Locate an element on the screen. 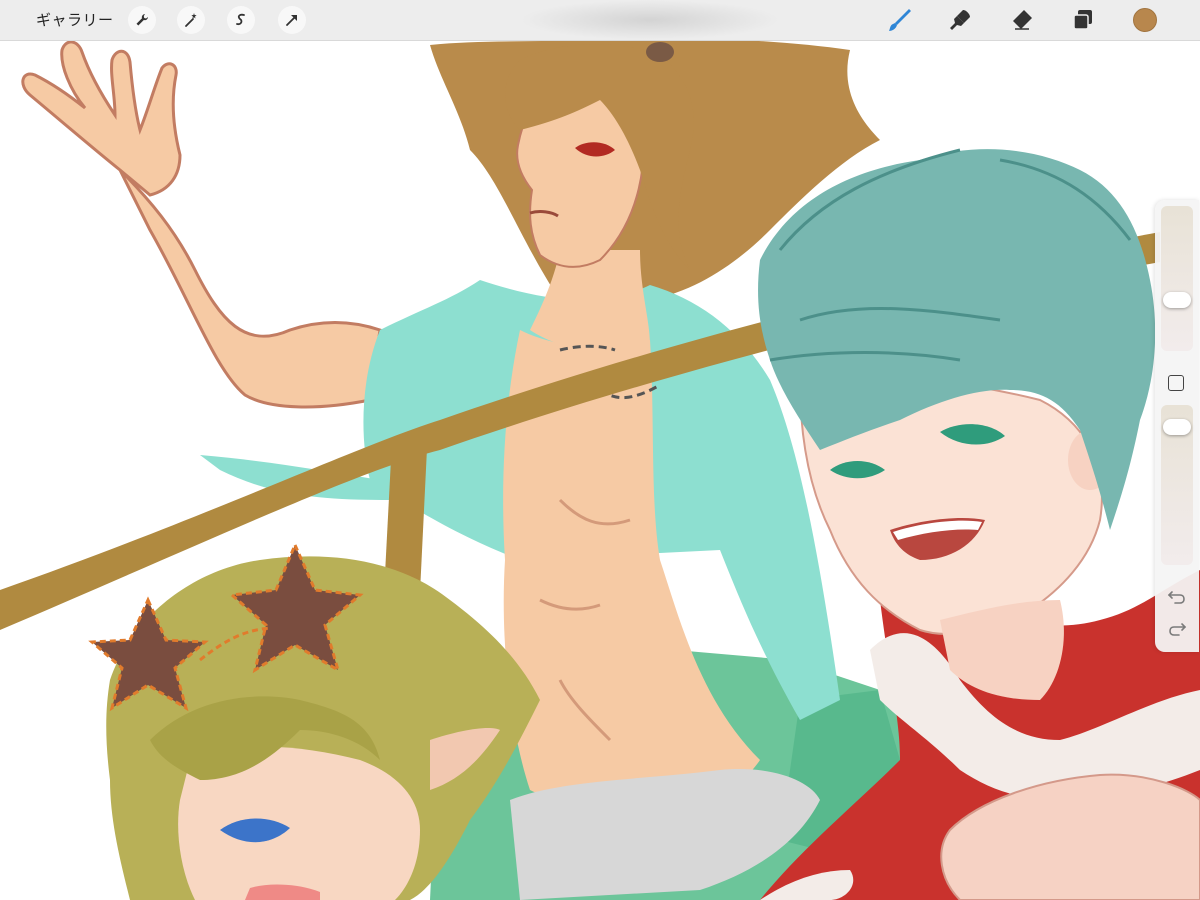 The image size is (1200, 900). brush-sidebar is located at coordinates (1177, 426).